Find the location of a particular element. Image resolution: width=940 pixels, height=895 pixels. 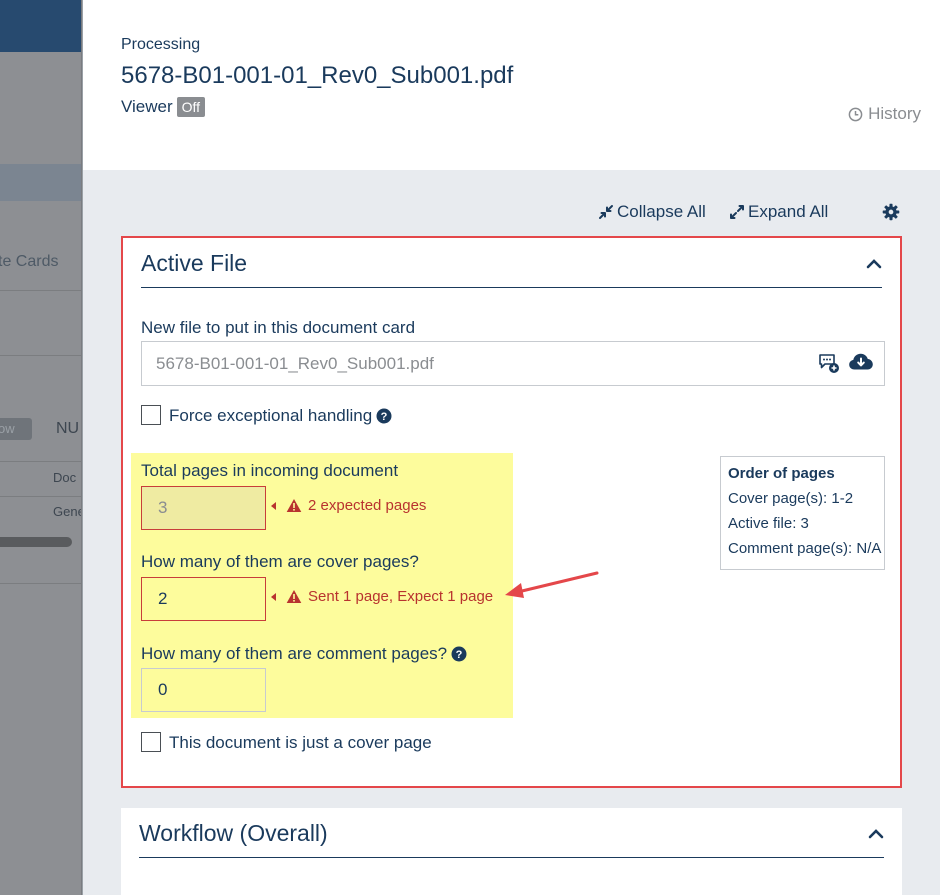

just-cover-page-label: This document is just a cover page is located at coordinates (300, 742).